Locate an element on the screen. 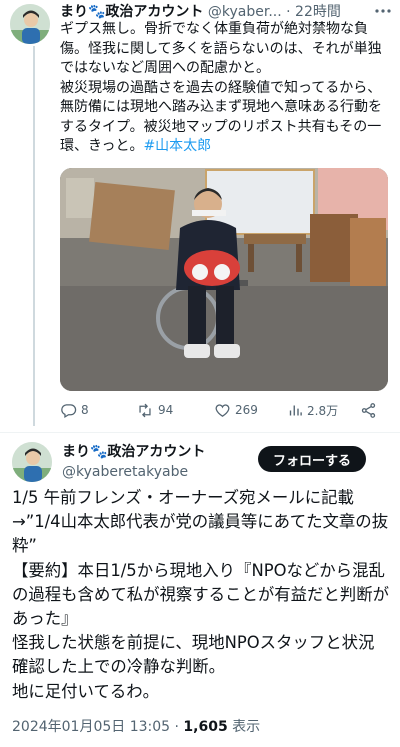 The width and height of the screenshot is (400, 747). repost-count: 94 is located at coordinates (166, 410).